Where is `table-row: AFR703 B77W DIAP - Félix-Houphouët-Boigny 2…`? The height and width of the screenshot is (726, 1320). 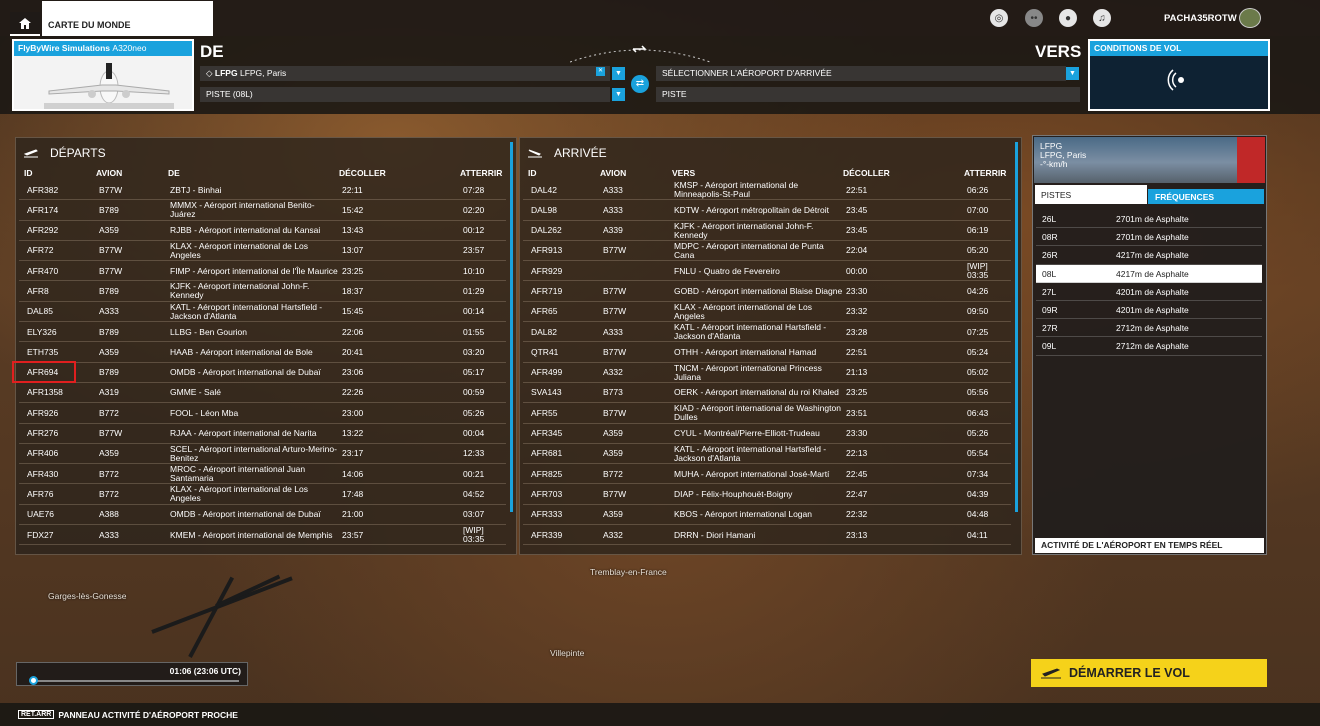 table-row: AFR703 B77W DIAP - Félix-Houphouët-Boigny 2… is located at coordinates (767, 494).